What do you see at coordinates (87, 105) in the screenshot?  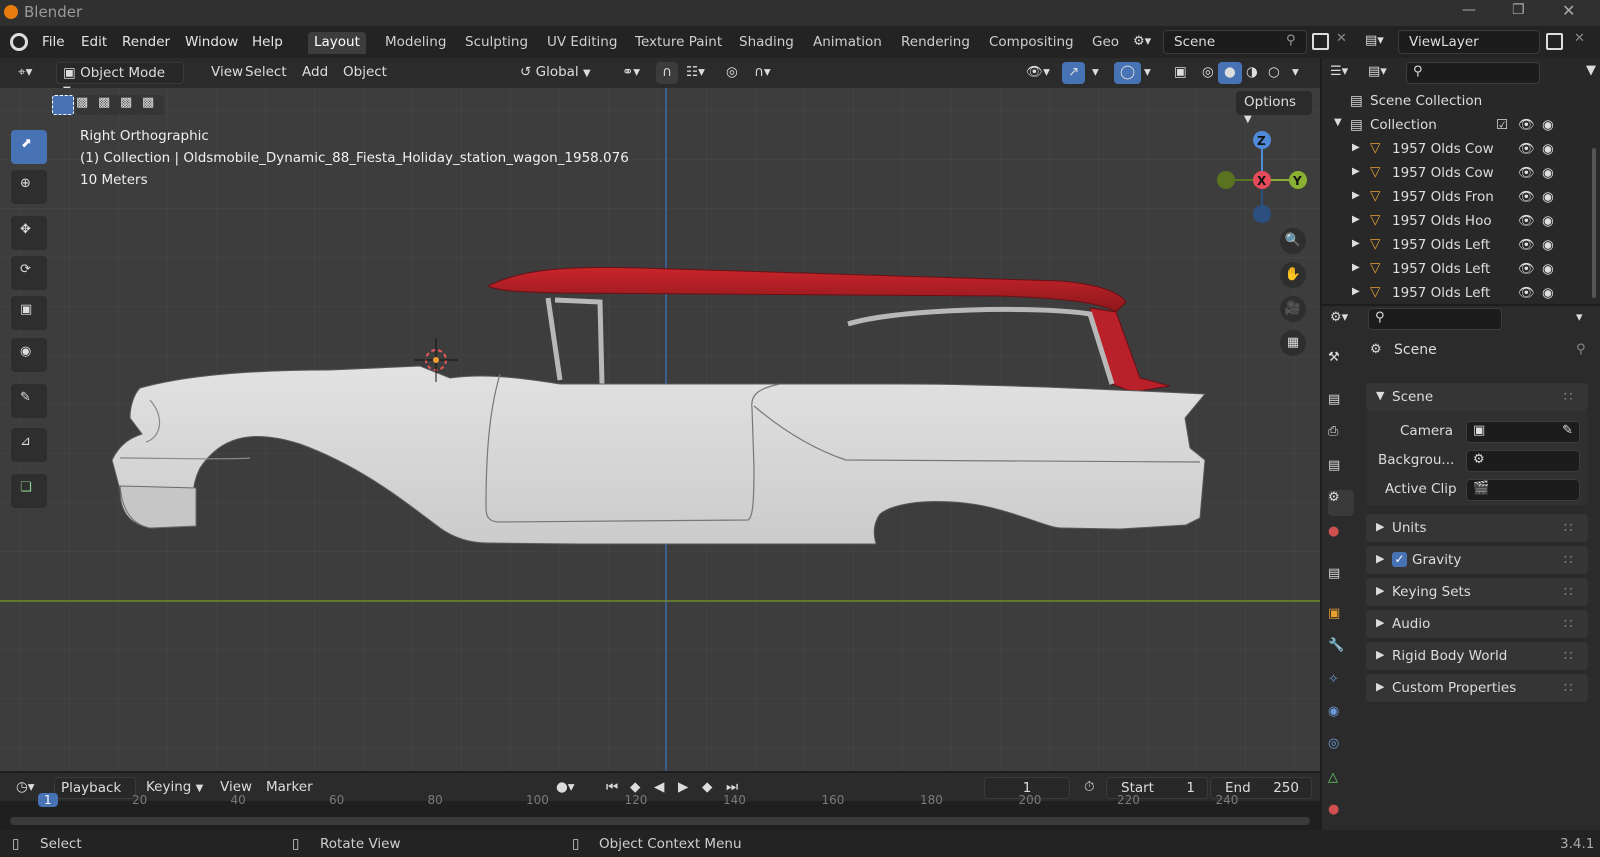 I see `select-extend-icon: ▩` at bounding box center [87, 105].